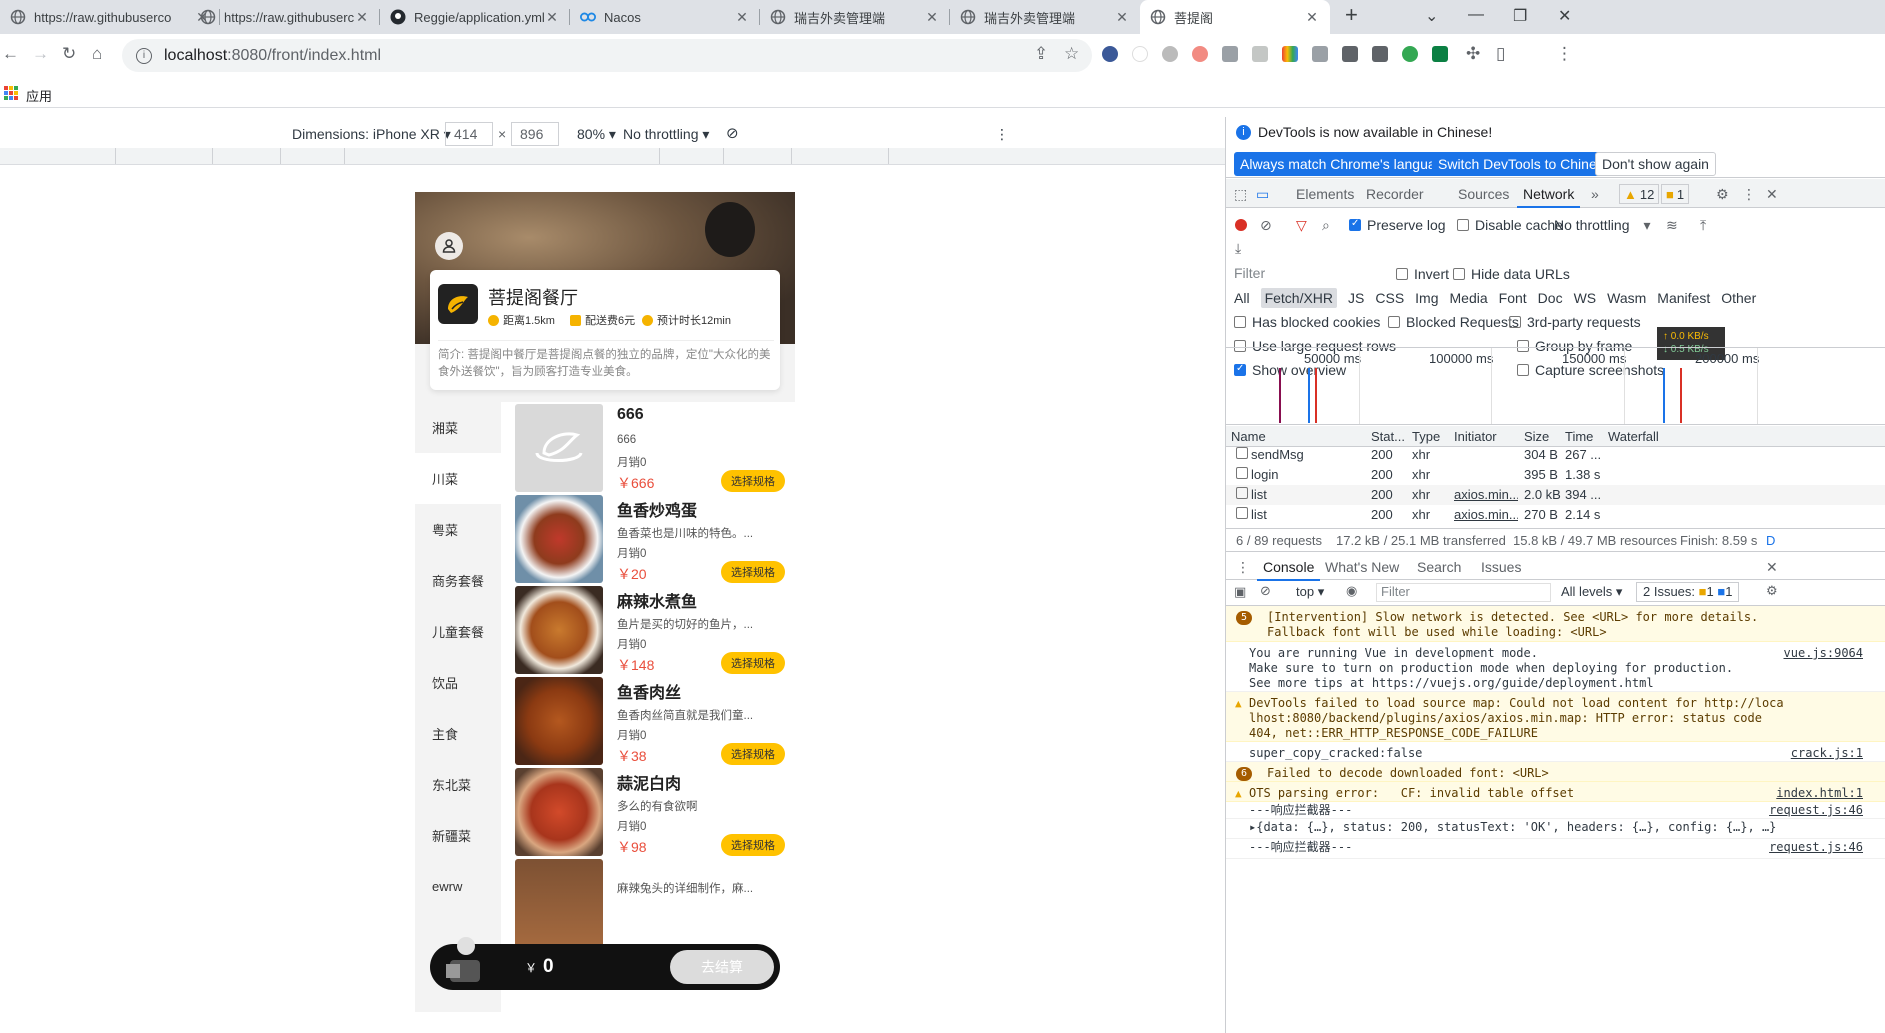 This screenshot has width=1885, height=1033. I want to click on source-link: vue.js:9064, so click(1823, 653).